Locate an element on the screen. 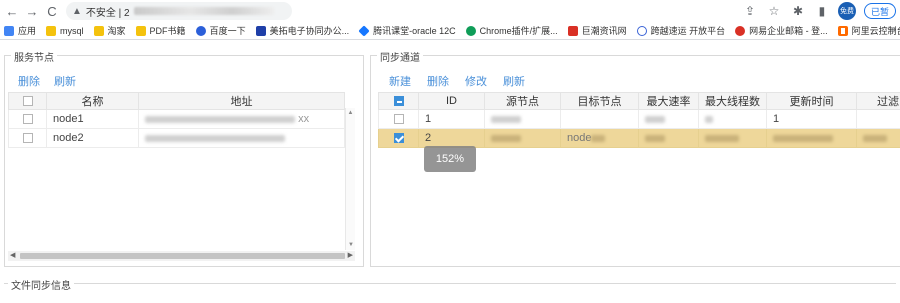 The image size is (900, 303). bookmark-mysql: mysql is located at coordinates (65, 31).